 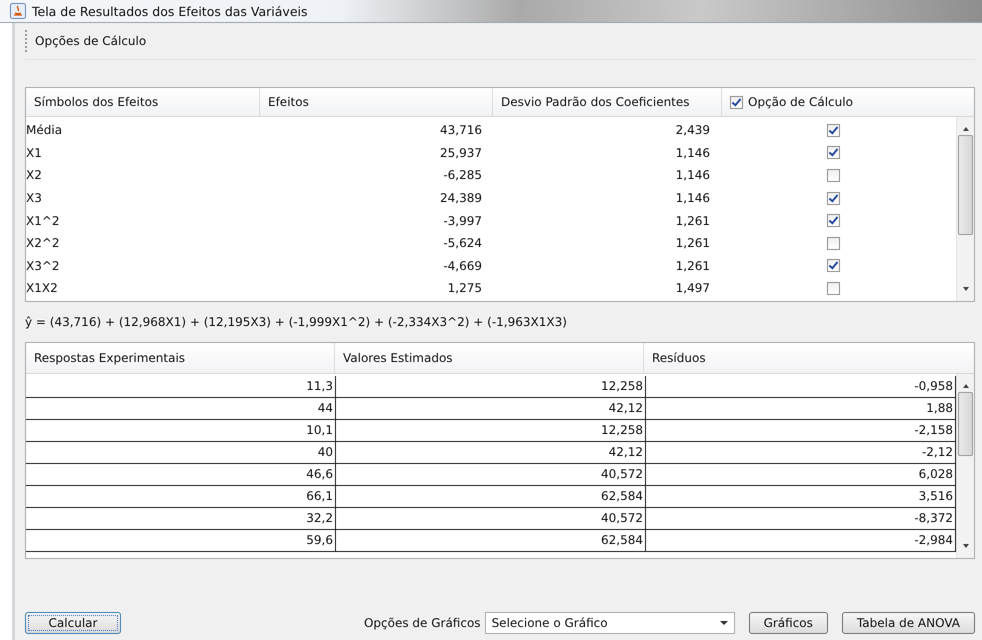 I want to click on caret-icon, so click(x=724, y=623).